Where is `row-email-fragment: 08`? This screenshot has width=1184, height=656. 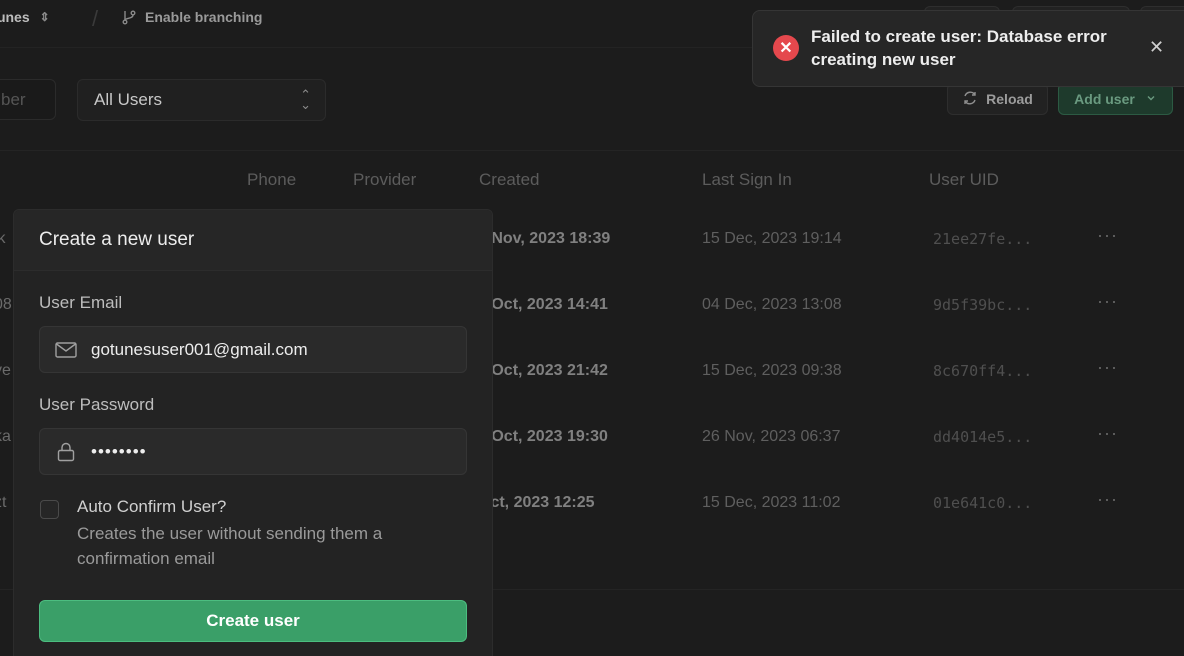
row-email-fragment: 08 is located at coordinates (6, 304).